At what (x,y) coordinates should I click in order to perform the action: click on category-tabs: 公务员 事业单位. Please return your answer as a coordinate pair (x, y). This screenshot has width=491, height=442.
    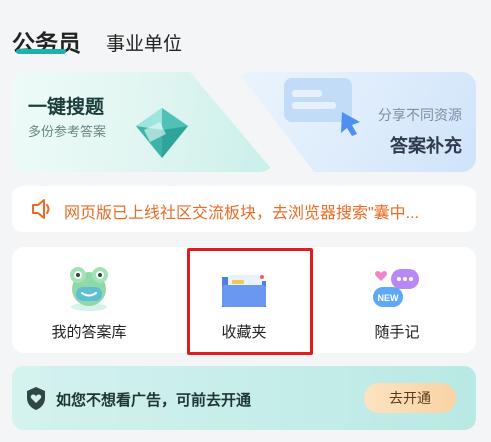
    Looking at the image, I should click on (245, 31).